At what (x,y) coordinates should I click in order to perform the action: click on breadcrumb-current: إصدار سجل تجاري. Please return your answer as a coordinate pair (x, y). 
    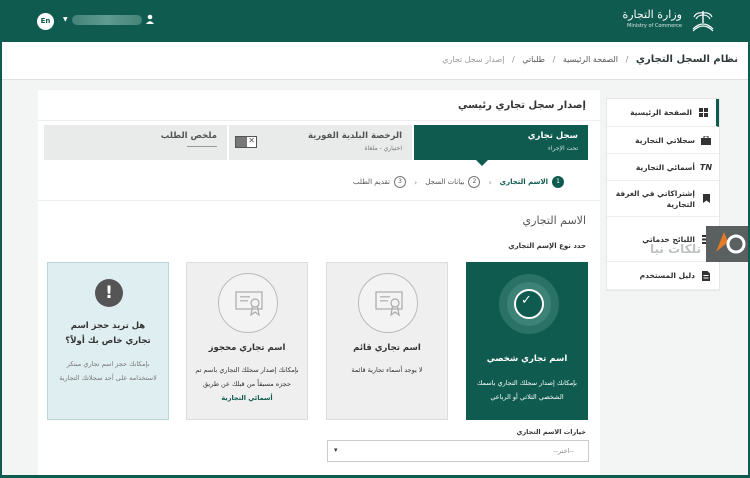
    Looking at the image, I should click on (473, 59).